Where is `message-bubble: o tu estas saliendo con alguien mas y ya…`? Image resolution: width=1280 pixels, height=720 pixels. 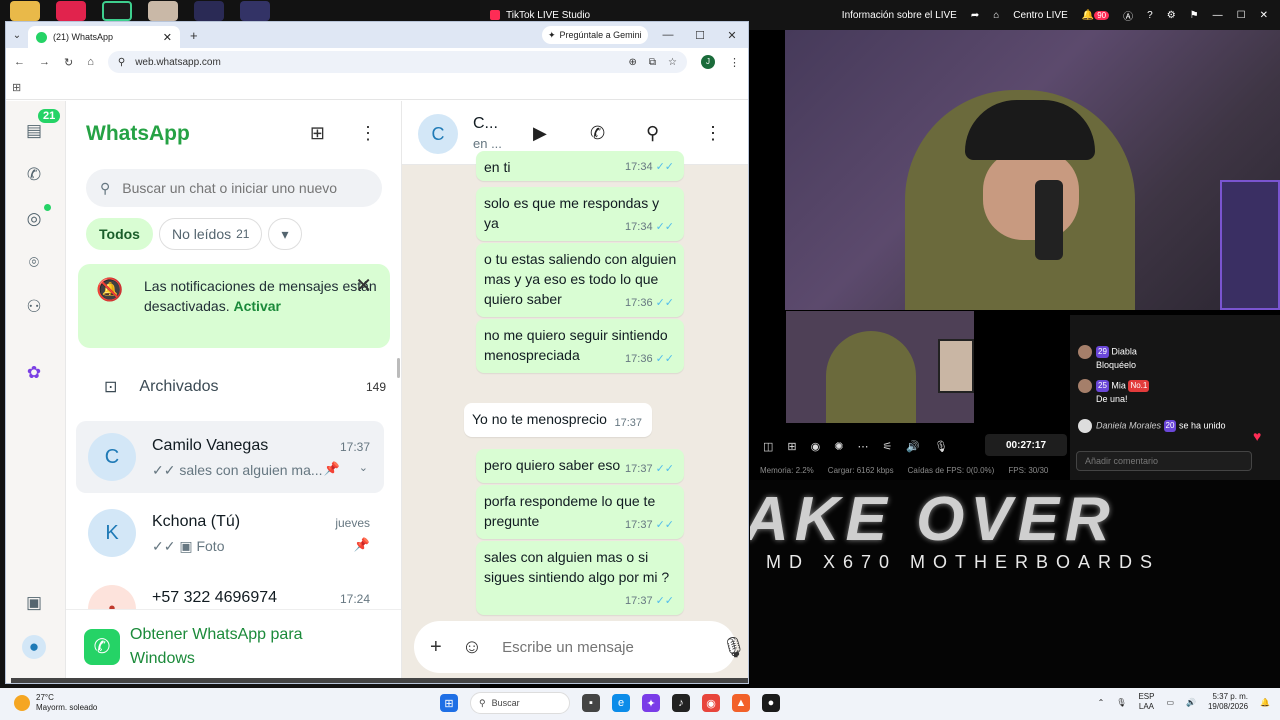
message-bubble: o tu estas saliendo con alguien mas y ya… is located at coordinates (580, 280).